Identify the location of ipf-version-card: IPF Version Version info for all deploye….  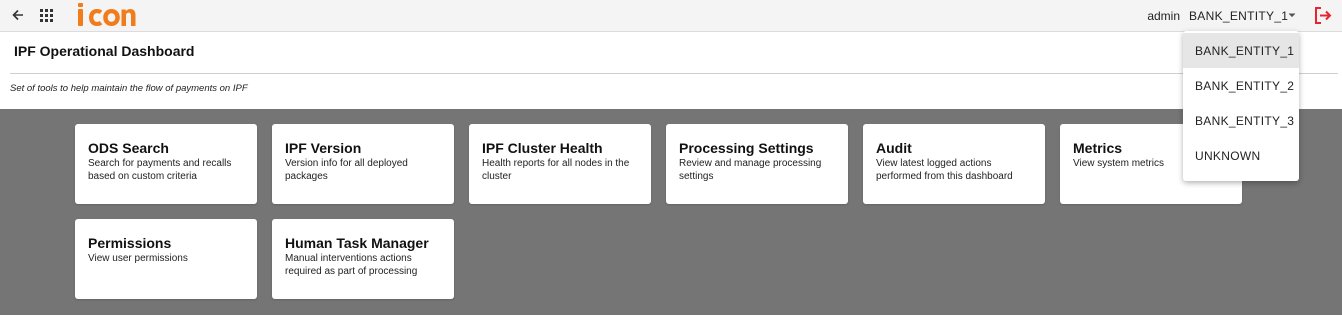
(363, 164).